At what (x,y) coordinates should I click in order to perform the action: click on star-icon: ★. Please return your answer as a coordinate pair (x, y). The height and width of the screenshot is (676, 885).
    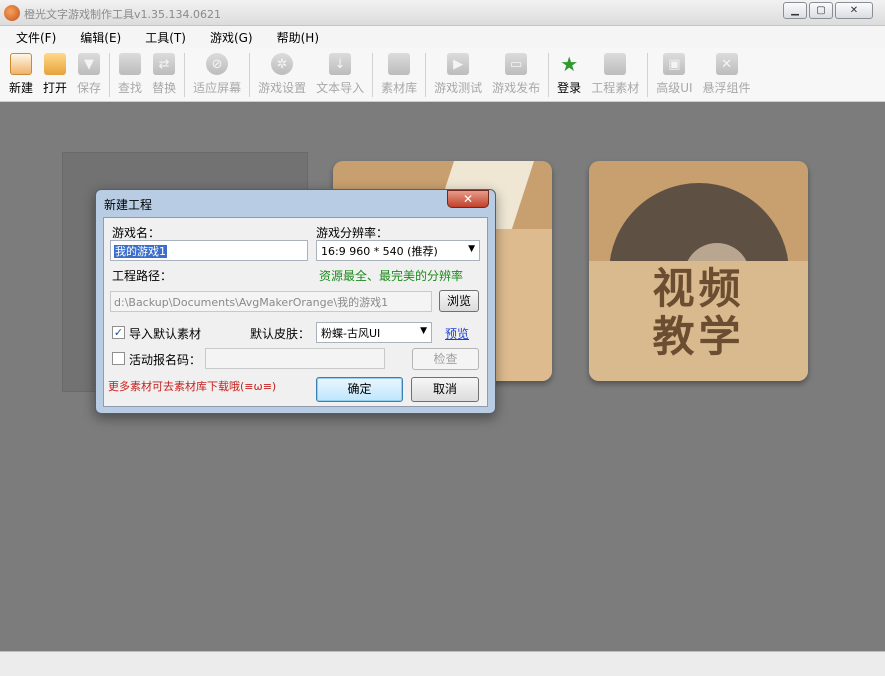
    Looking at the image, I should click on (569, 64).